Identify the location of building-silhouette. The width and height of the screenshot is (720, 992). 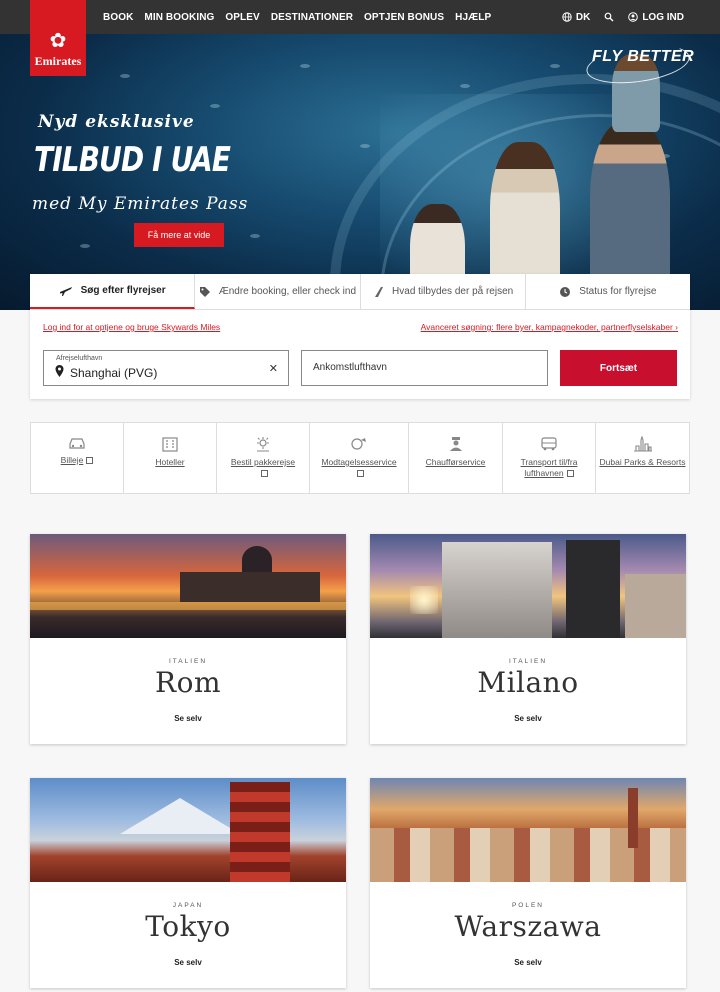
(655, 606).